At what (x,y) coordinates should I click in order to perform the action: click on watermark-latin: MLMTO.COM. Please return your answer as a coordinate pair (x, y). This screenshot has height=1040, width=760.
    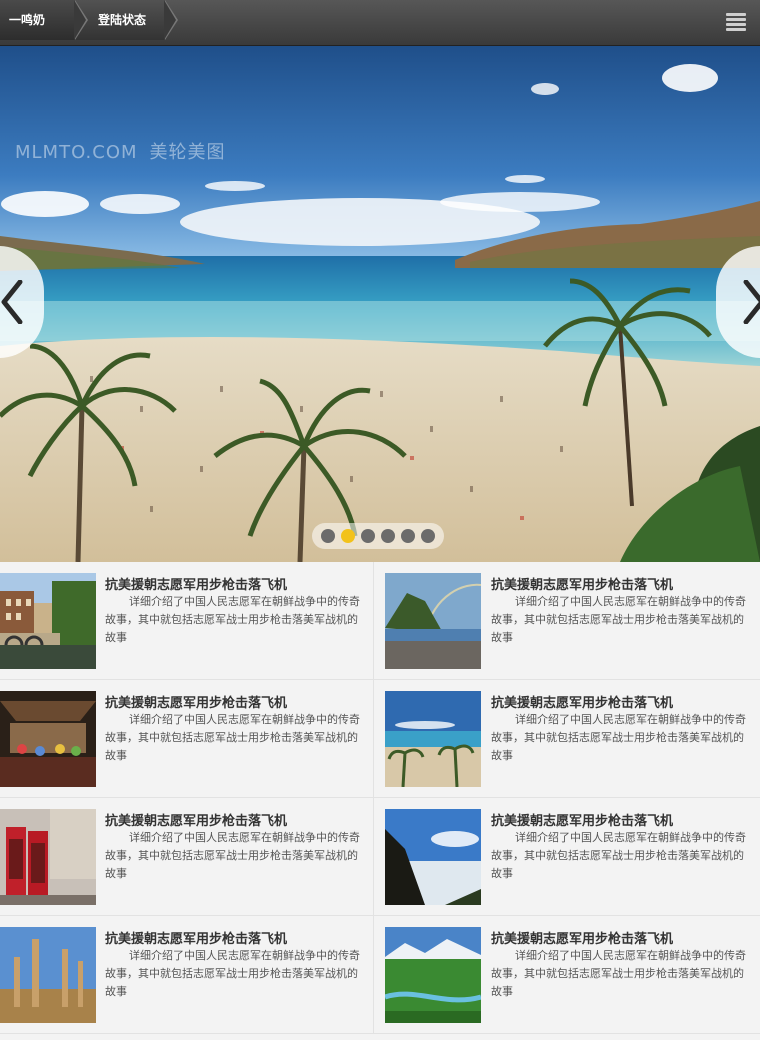
    Looking at the image, I should click on (76, 152).